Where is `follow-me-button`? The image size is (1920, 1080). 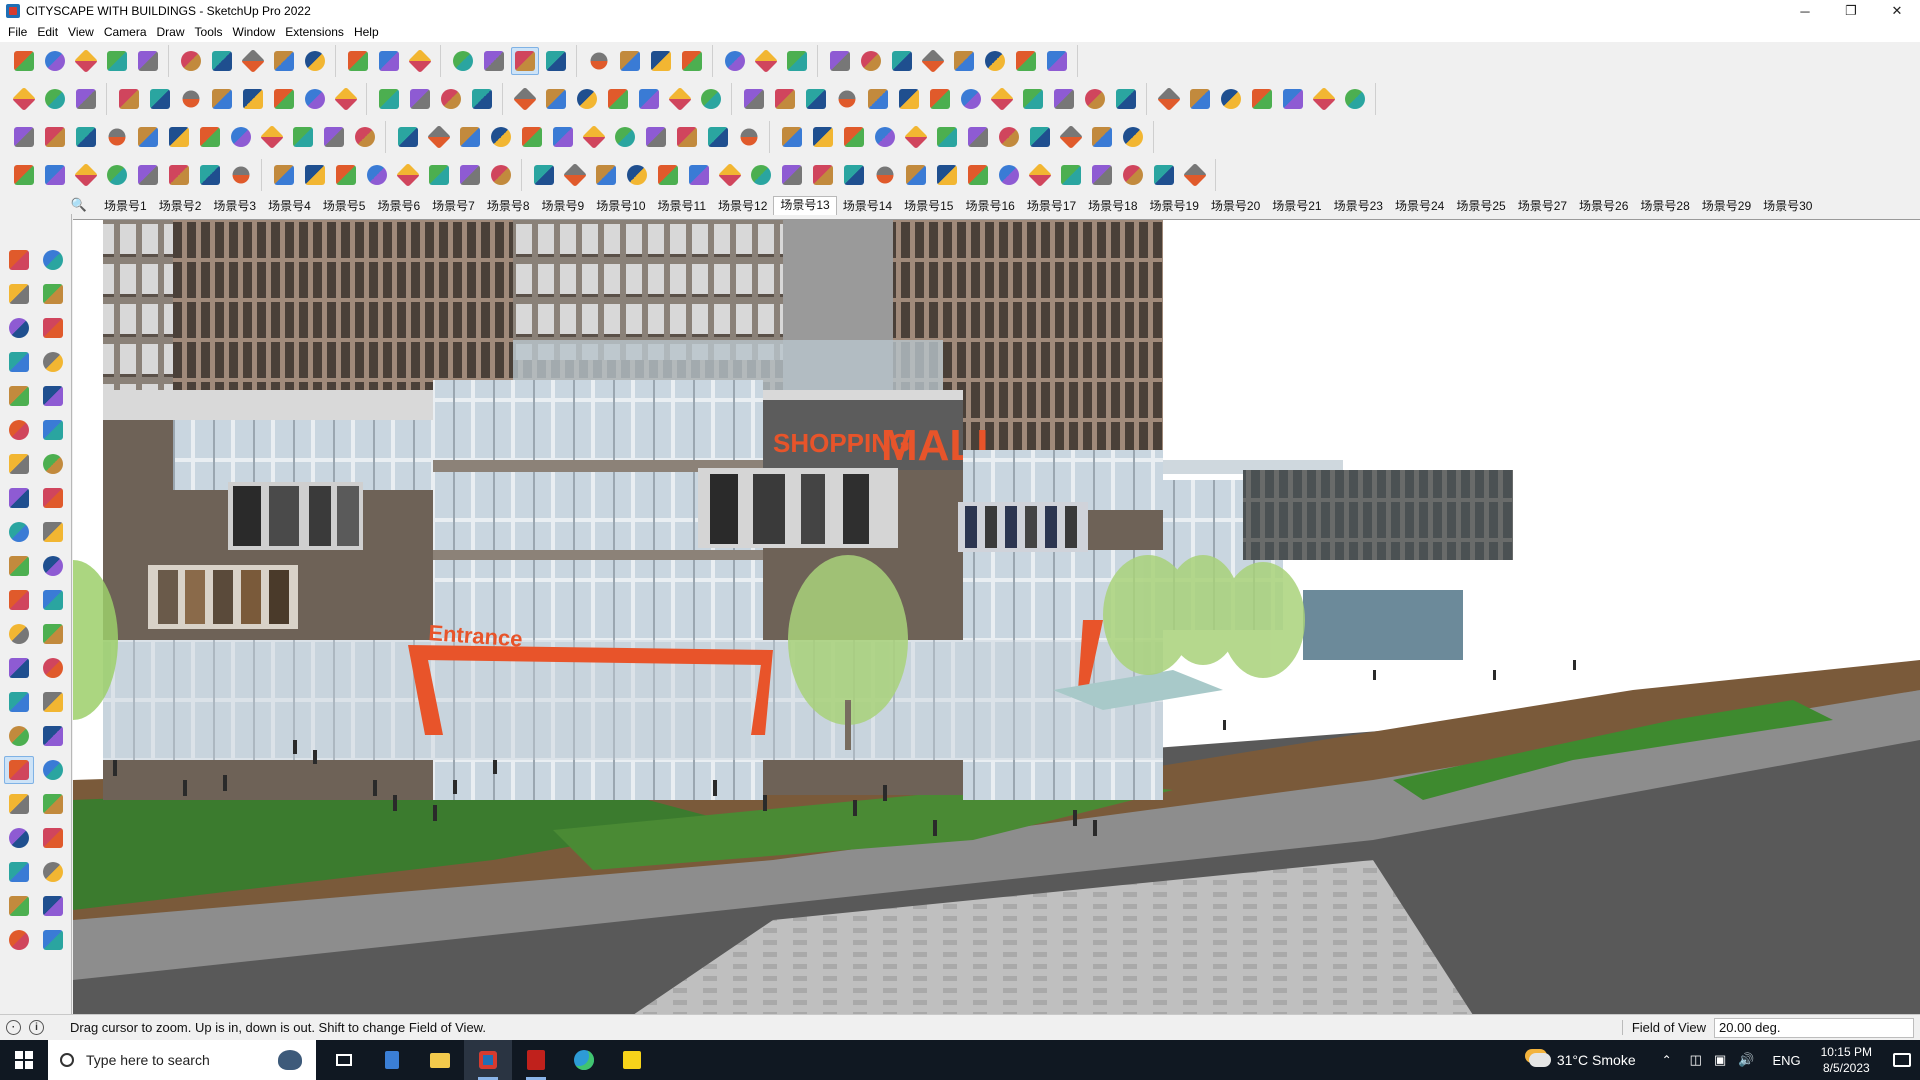 follow-me-button is located at coordinates (222, 61).